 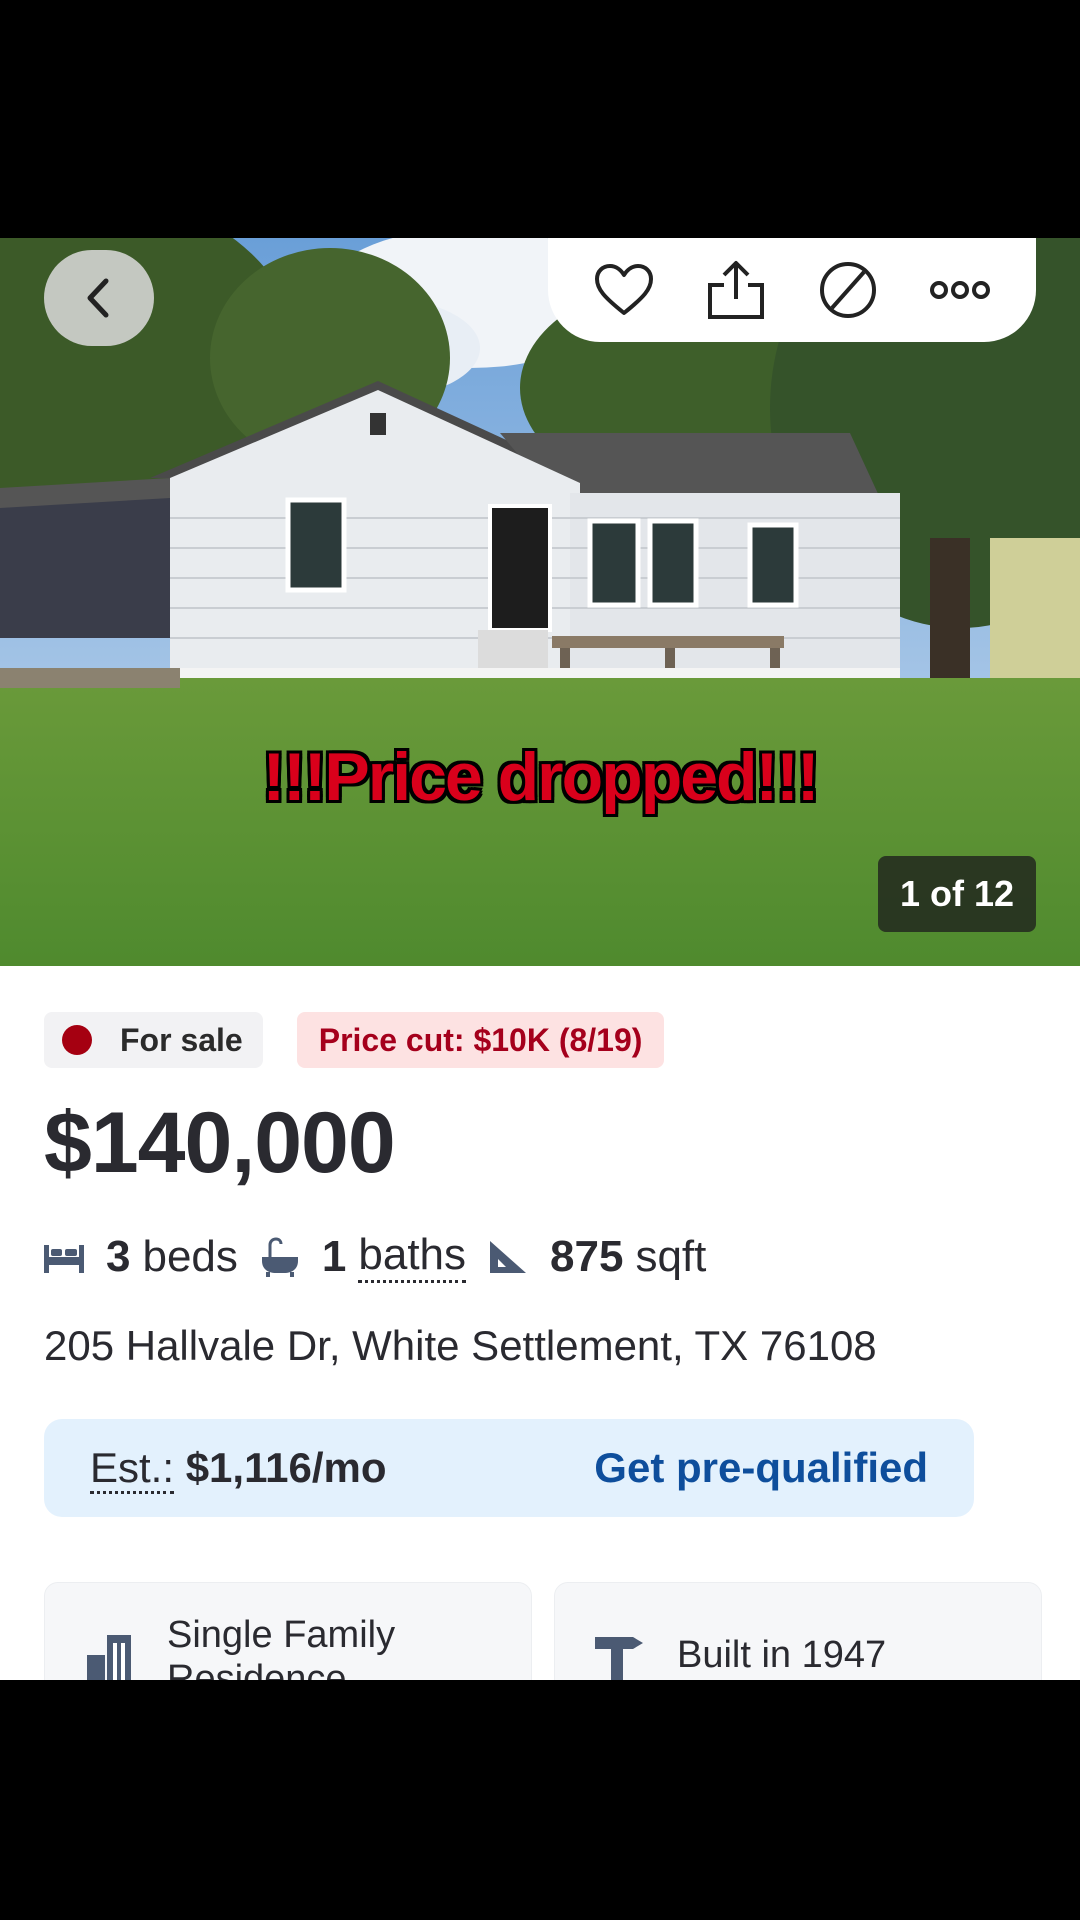 What do you see at coordinates (761, 1468) in the screenshot?
I see `get-prequalified-link: Get pre-qualified` at bounding box center [761, 1468].